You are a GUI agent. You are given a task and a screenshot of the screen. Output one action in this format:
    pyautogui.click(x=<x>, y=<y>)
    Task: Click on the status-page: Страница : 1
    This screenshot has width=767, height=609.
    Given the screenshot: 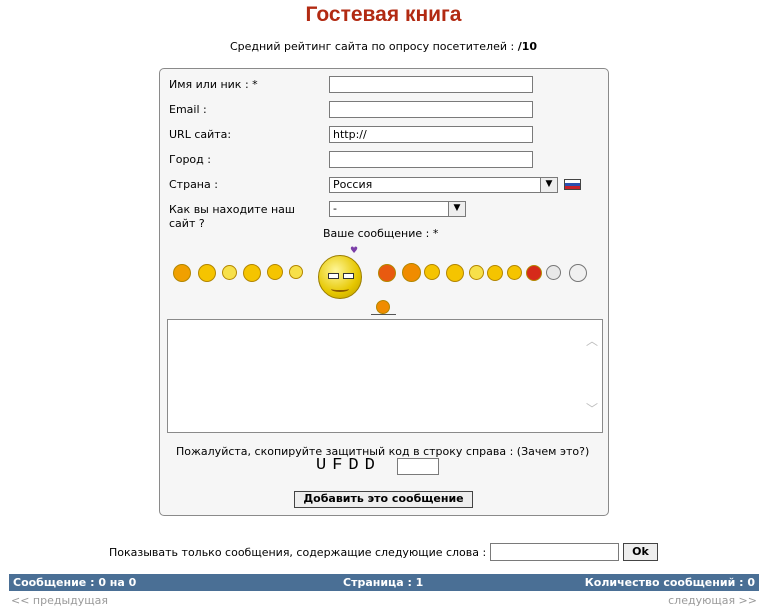 What is the action you would take?
    pyautogui.click(x=383, y=582)
    